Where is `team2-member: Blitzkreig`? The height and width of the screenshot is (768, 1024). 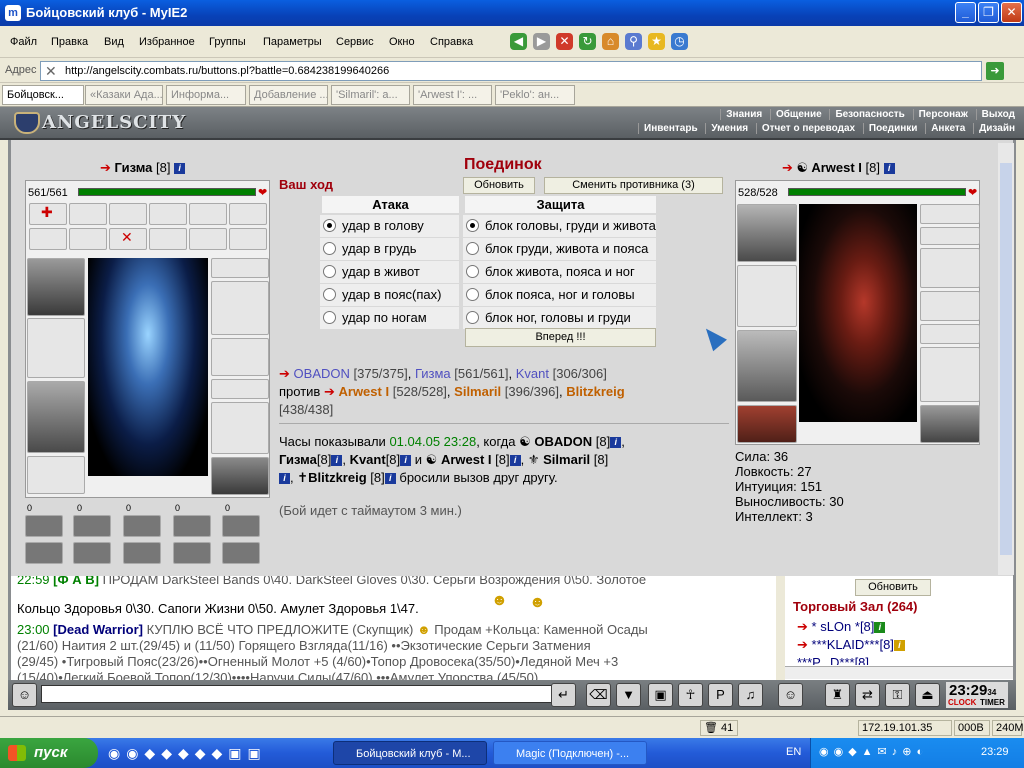
team2-member: Blitzkreig is located at coordinates (595, 391).